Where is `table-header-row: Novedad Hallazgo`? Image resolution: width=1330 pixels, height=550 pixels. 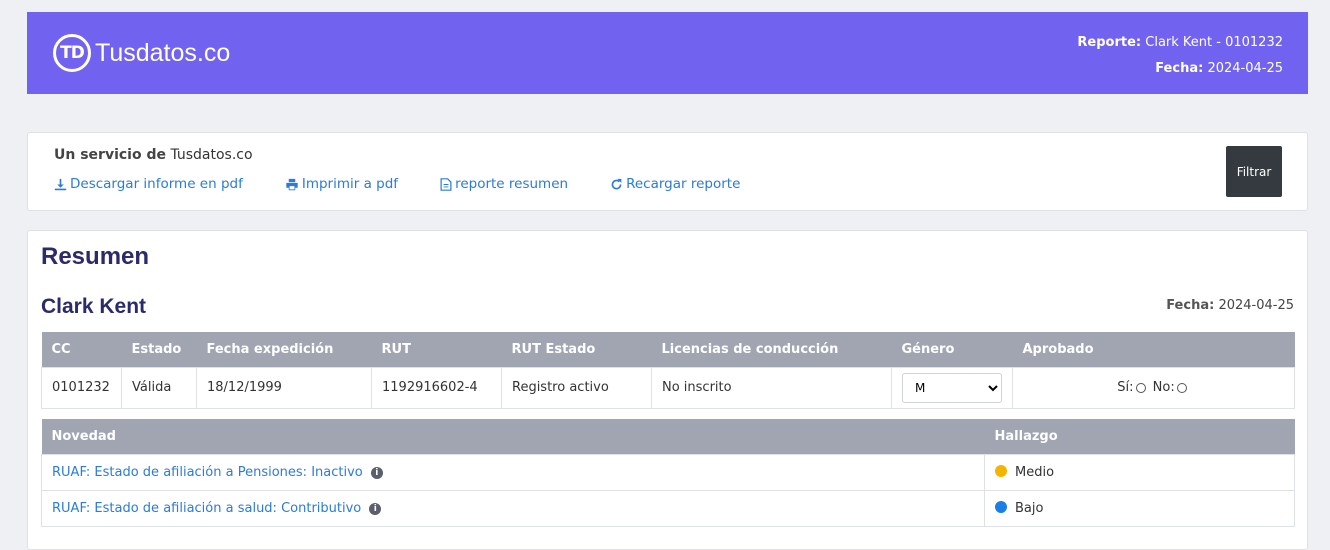 table-header-row: Novedad Hallazgo is located at coordinates (668, 437).